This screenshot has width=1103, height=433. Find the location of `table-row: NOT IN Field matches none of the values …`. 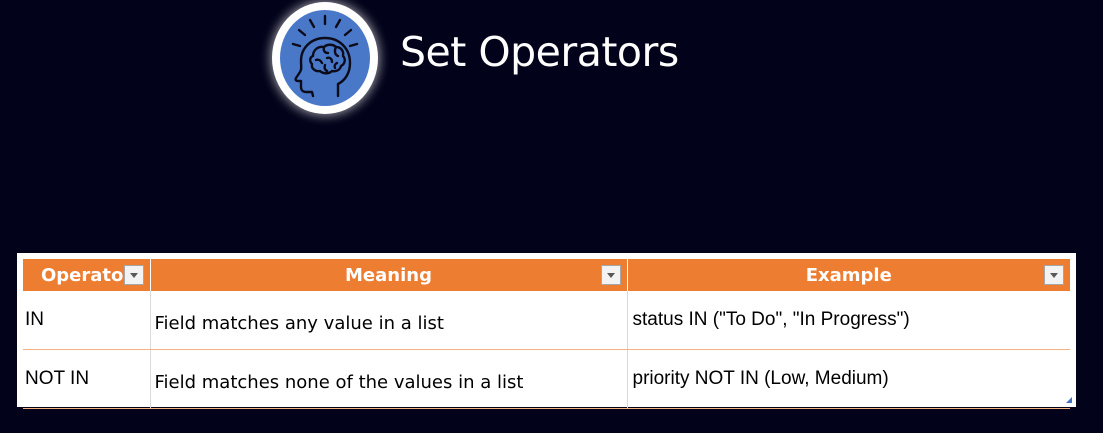

table-row: NOT IN Field matches none of the values … is located at coordinates (546, 379).